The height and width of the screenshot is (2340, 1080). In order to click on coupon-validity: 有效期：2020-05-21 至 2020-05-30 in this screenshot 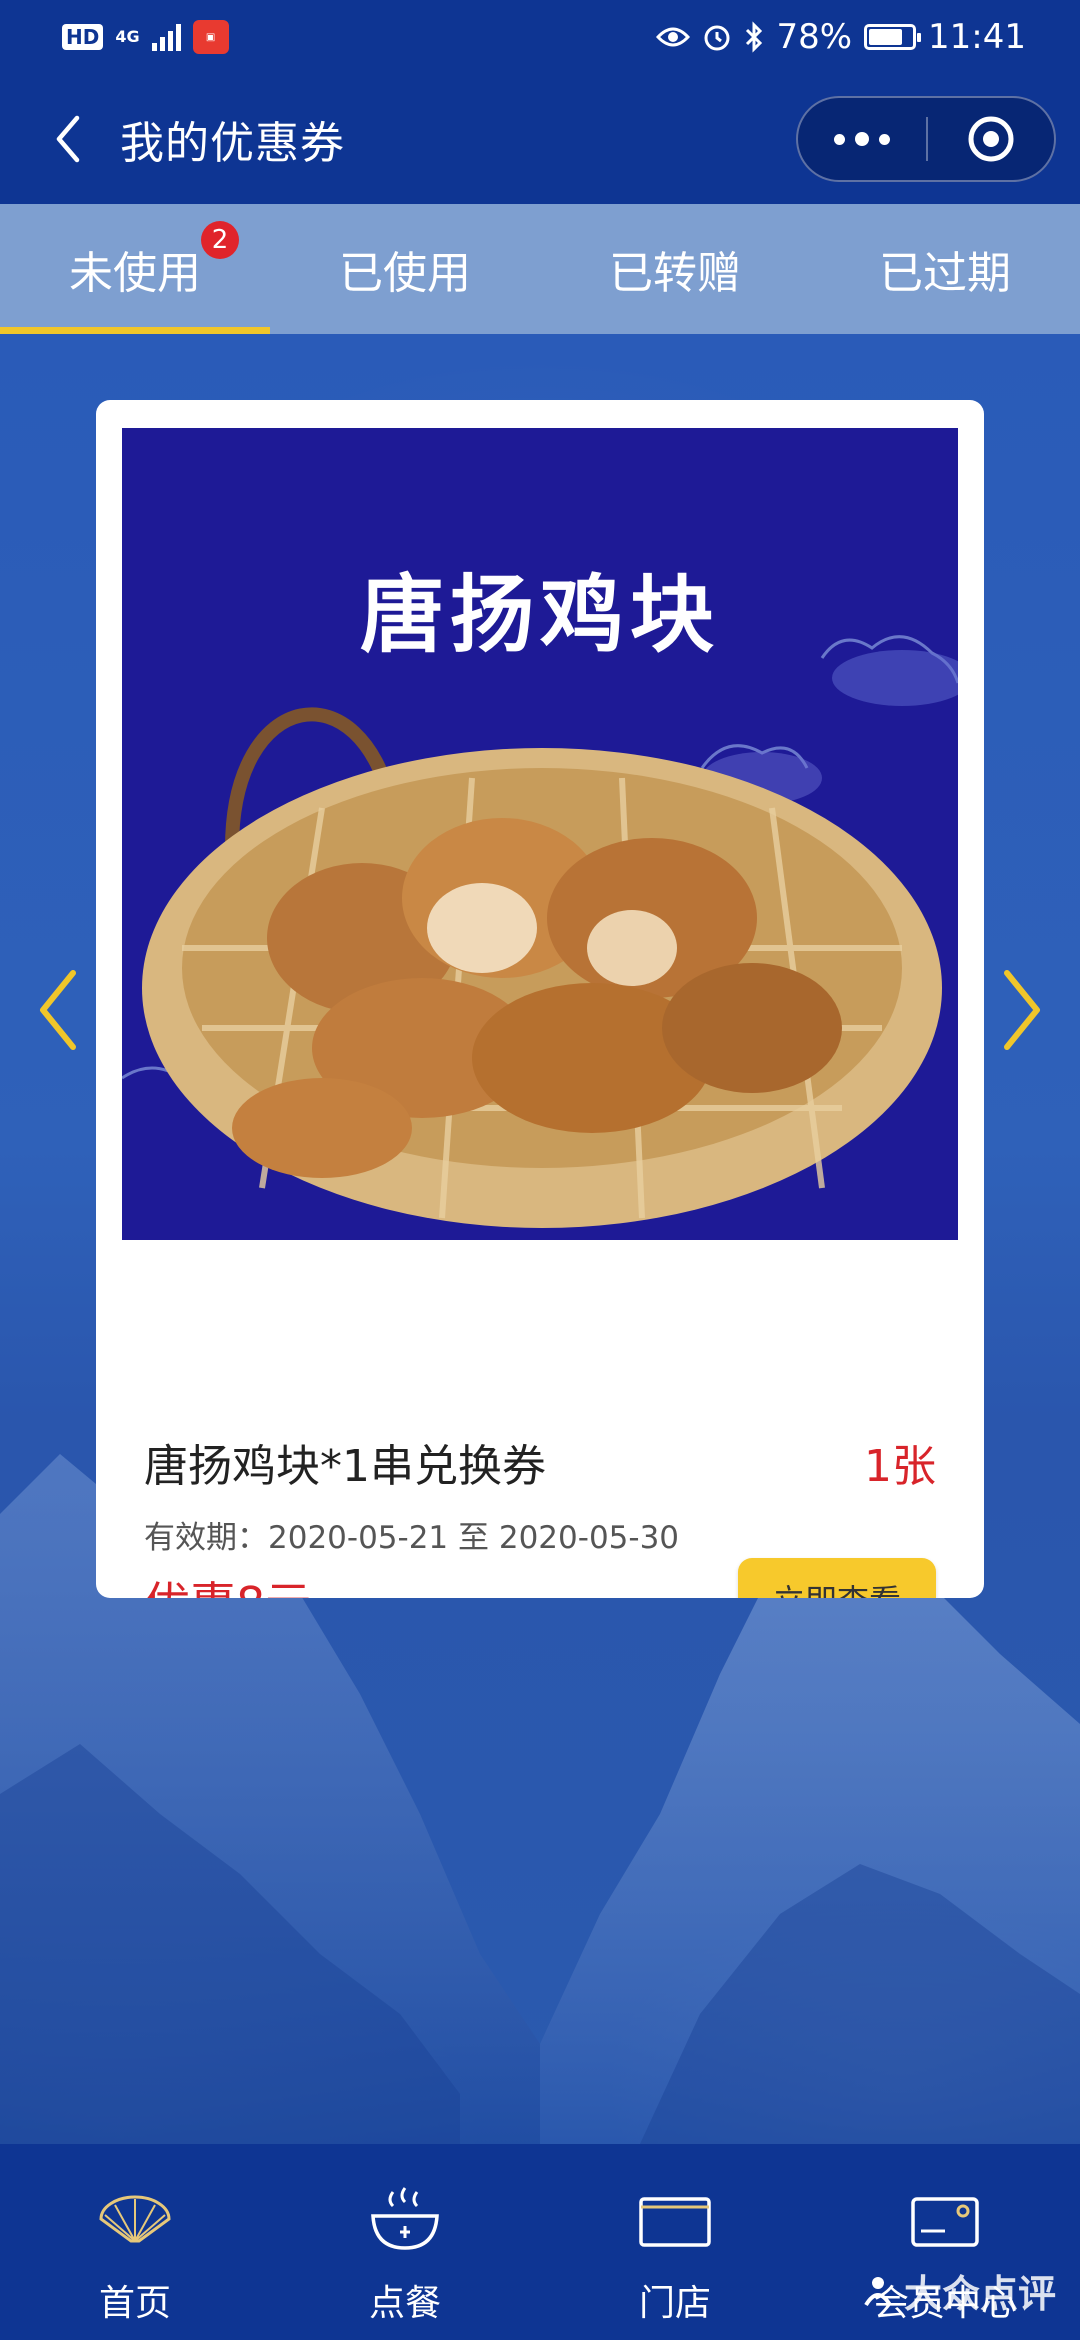, I will do `click(412, 1538)`.